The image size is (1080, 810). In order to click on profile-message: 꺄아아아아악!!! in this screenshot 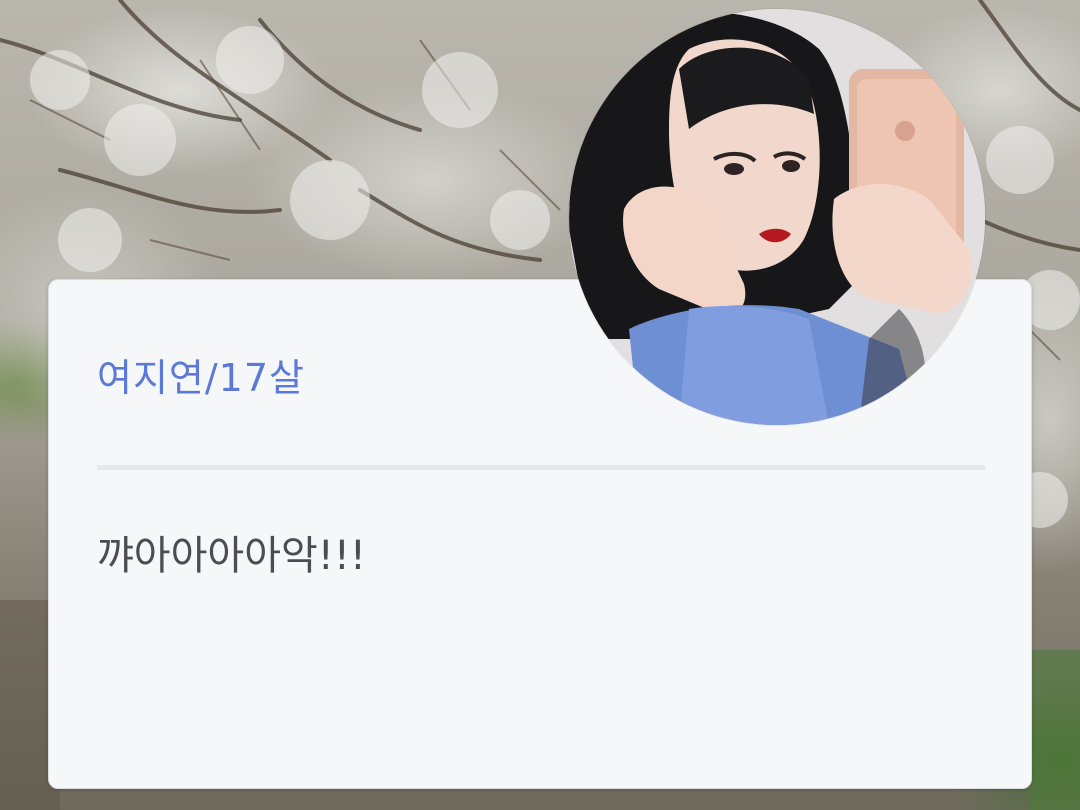, I will do `click(231, 556)`.